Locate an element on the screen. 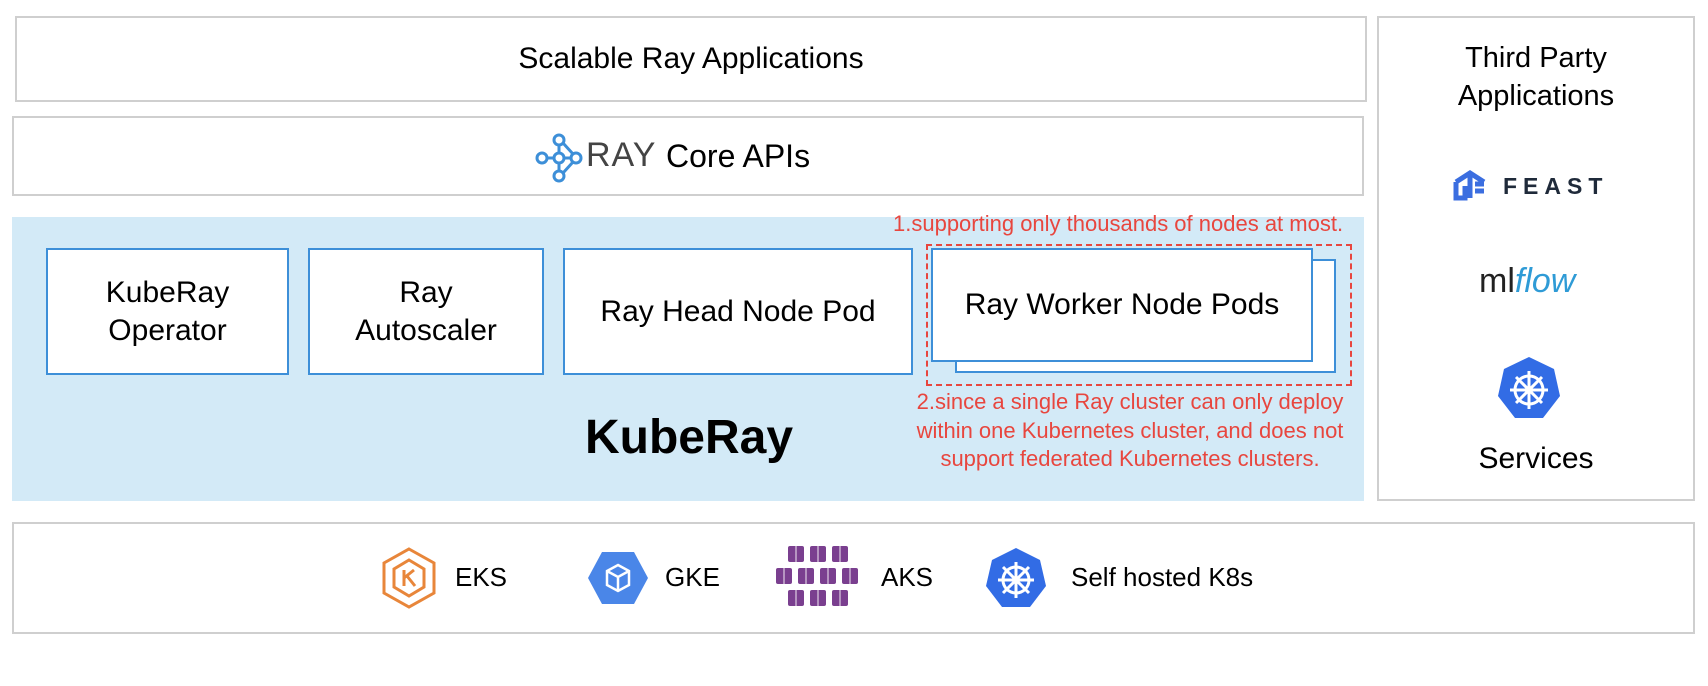 This screenshot has height=686, width=1708. ray-worker-node-pods-label: Ray Worker Node Pods is located at coordinates (1122, 305).